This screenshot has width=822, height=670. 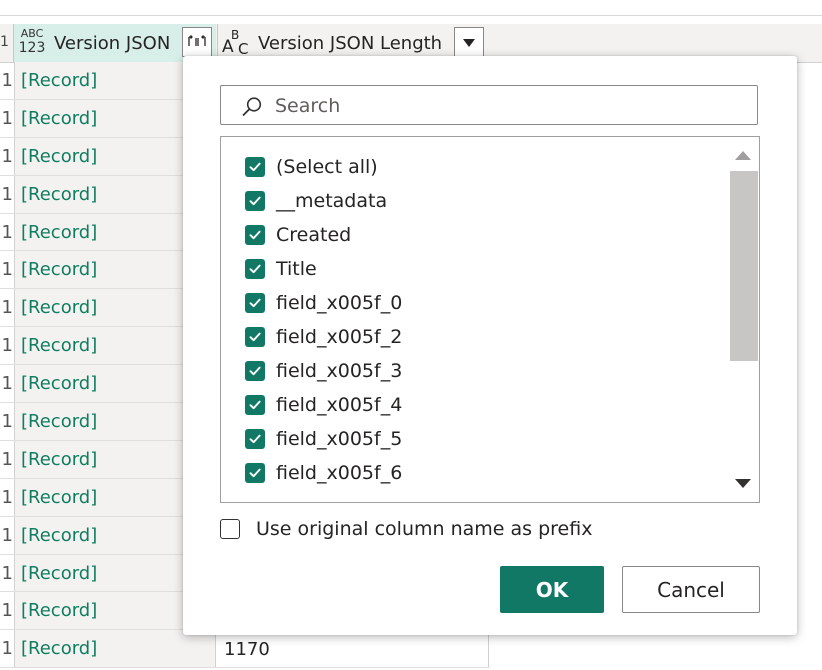 I want to click on text-type-icon: A B C, so click(x=237, y=43).